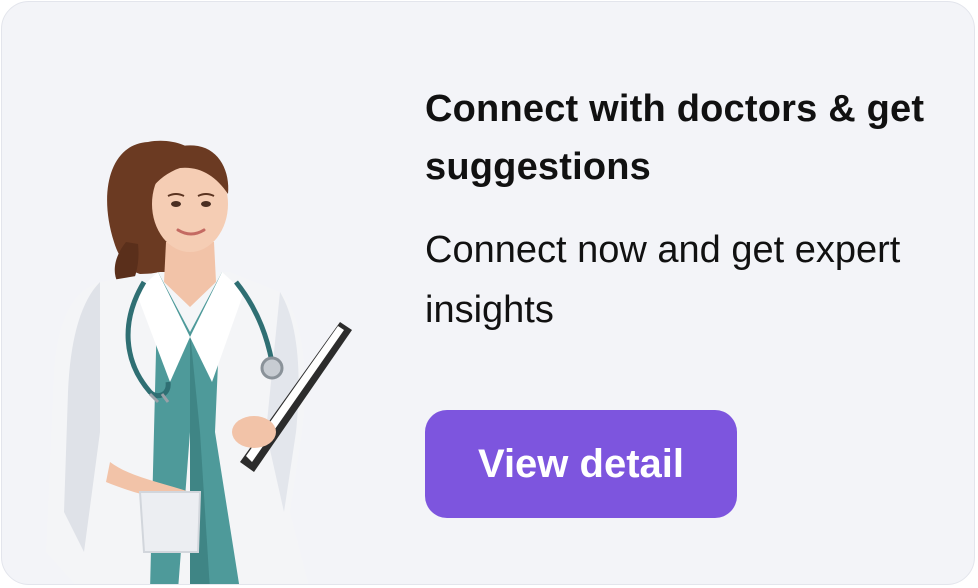 The width and height of the screenshot is (978, 588). I want to click on card-subtitle: Connect now and get expert insights, so click(663, 280).